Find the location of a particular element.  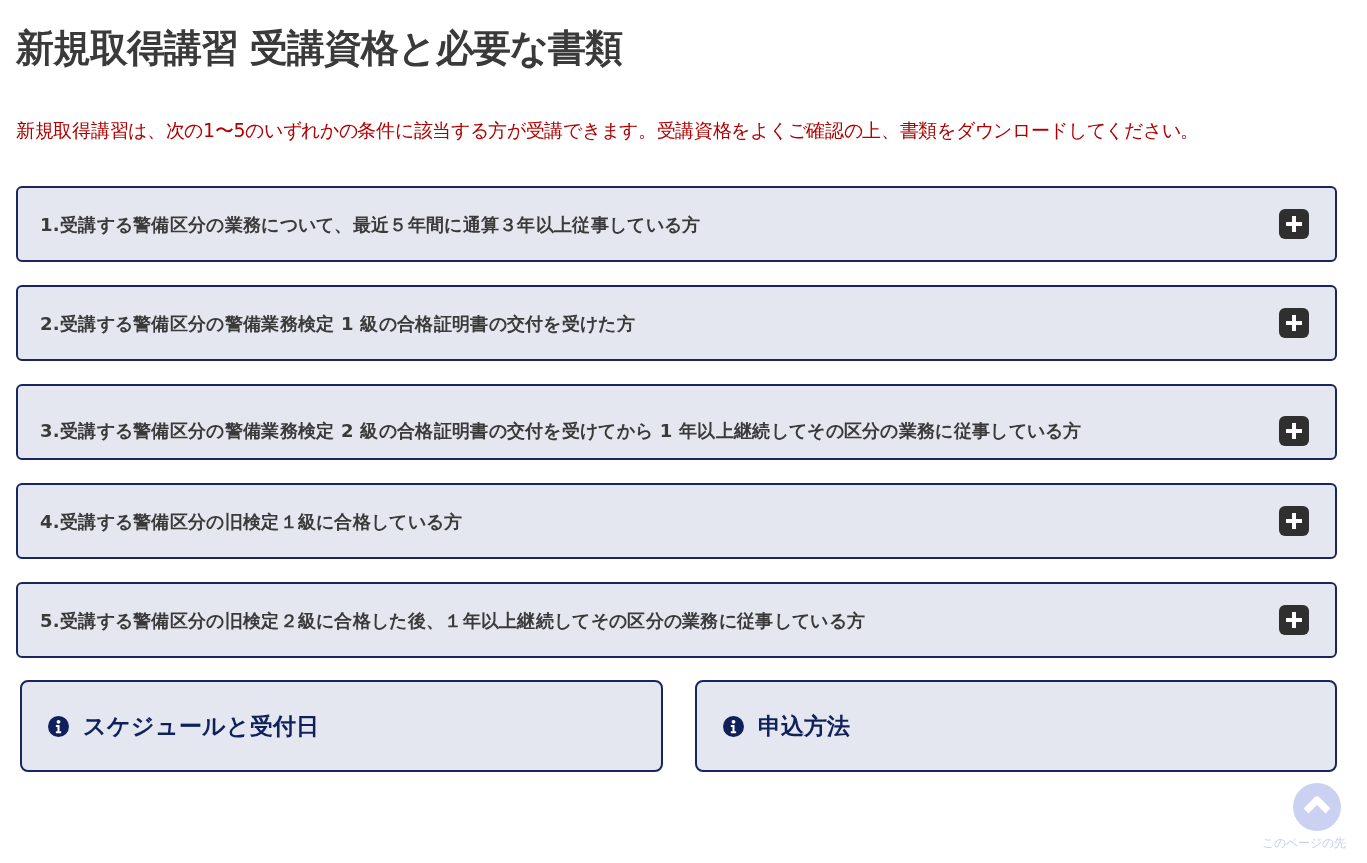

info-link: スケジュールと受付日 is located at coordinates (341, 726).